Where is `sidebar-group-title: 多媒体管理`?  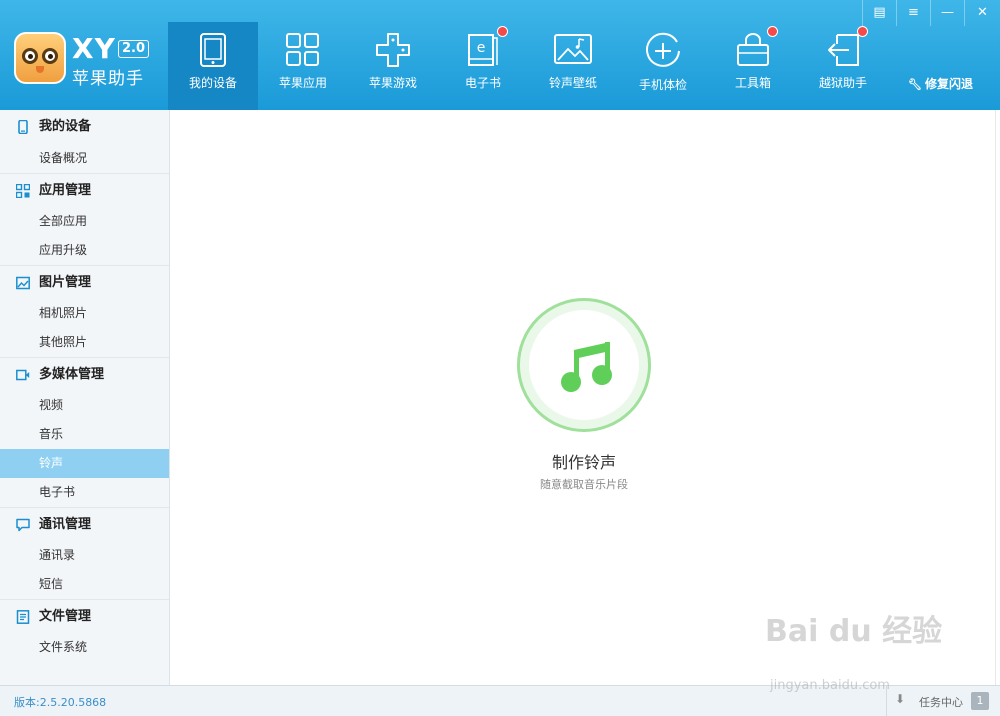 sidebar-group-title: 多媒体管理 is located at coordinates (72, 374).